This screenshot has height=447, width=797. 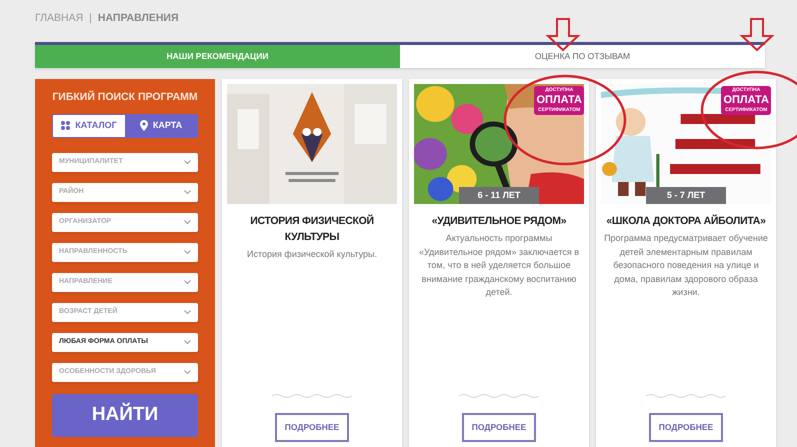 What do you see at coordinates (312, 229) in the screenshot?
I see `card-title: ИСТОРИЯ ФИЗИЧЕСКОЙ КУЛЬТУРЫ` at bounding box center [312, 229].